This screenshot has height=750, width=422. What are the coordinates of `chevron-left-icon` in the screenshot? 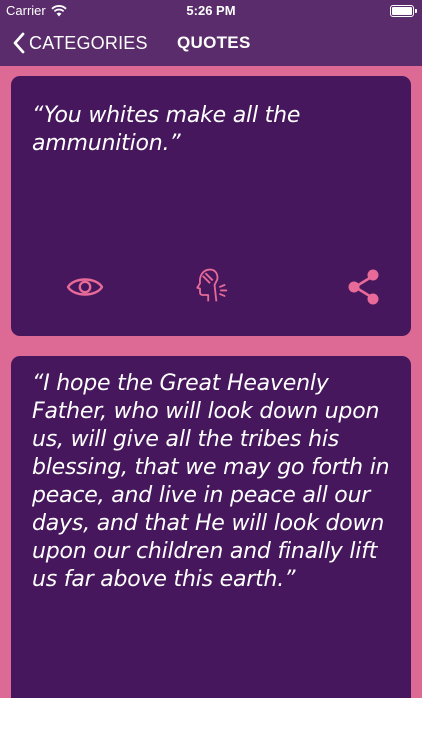 It's located at (19, 43).